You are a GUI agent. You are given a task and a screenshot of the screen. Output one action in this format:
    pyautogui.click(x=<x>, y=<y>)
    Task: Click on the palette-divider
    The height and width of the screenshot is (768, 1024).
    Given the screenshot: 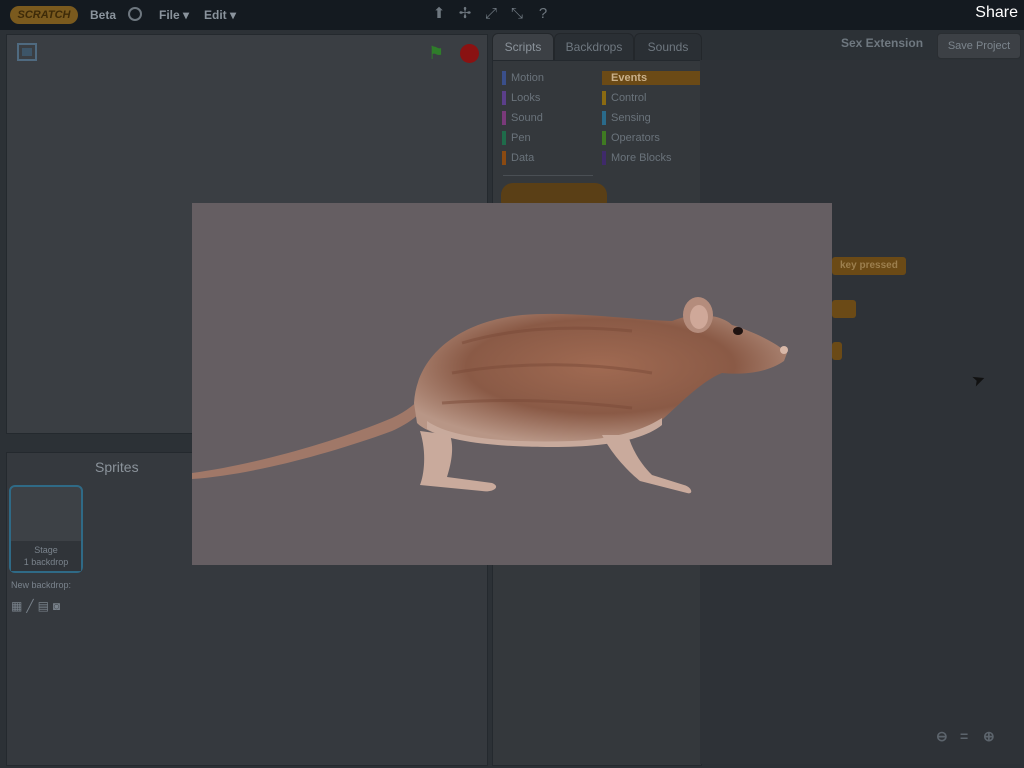 What is the action you would take?
    pyautogui.click(x=548, y=175)
    